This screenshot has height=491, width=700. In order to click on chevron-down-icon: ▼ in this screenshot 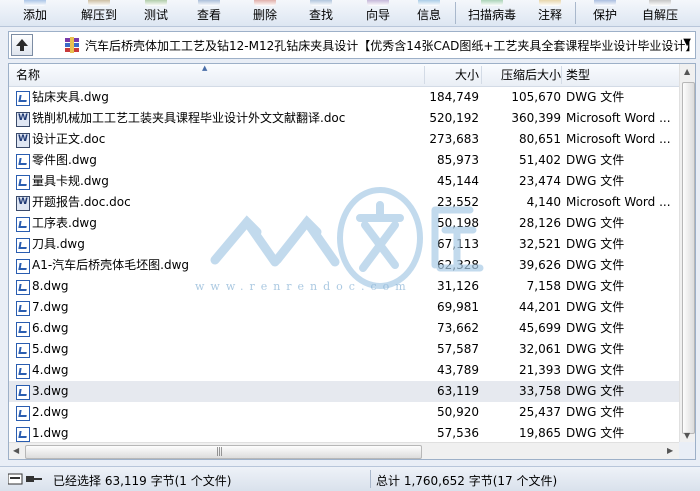, I will do `click(687, 42)`.